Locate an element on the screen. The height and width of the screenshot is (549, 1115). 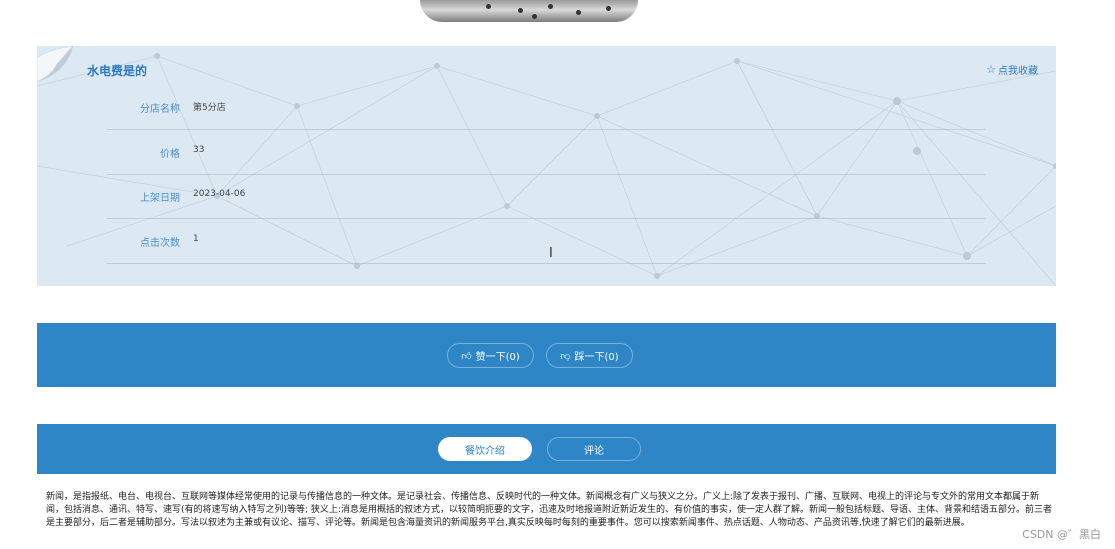
star-icon: ☆ is located at coordinates (991, 69).